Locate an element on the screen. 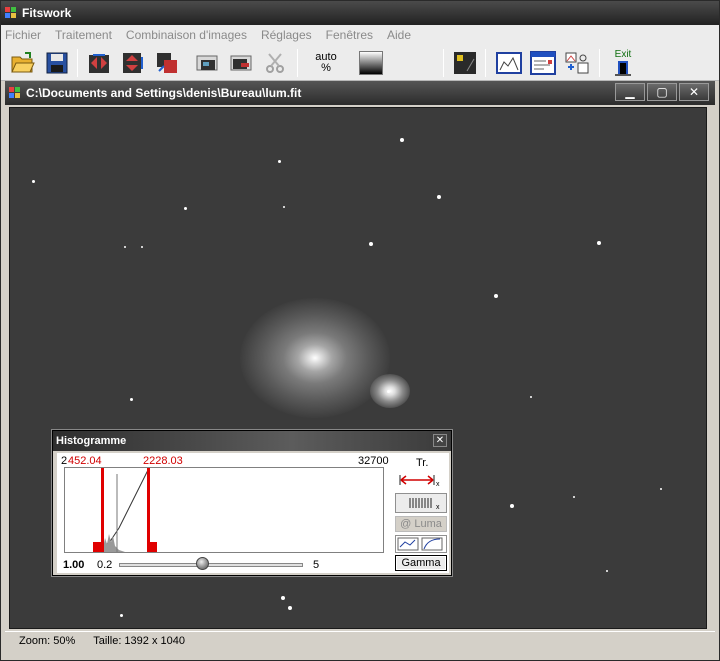 The height and width of the screenshot is (661, 720). gamma-button: Gamma is located at coordinates (421, 563).